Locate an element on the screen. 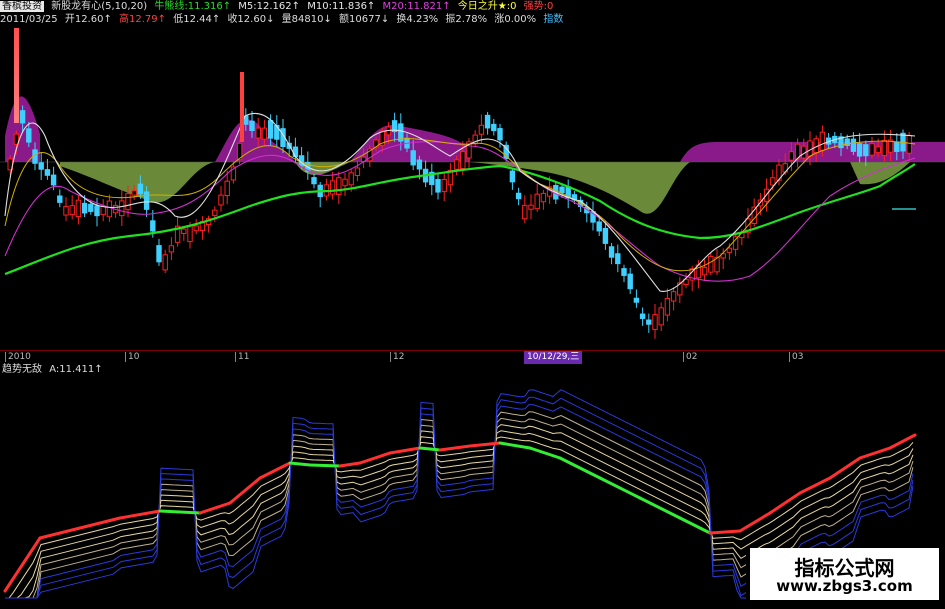 The height and width of the screenshot is (609, 945). high-value: 高12.79↑ is located at coordinates (143, 19).